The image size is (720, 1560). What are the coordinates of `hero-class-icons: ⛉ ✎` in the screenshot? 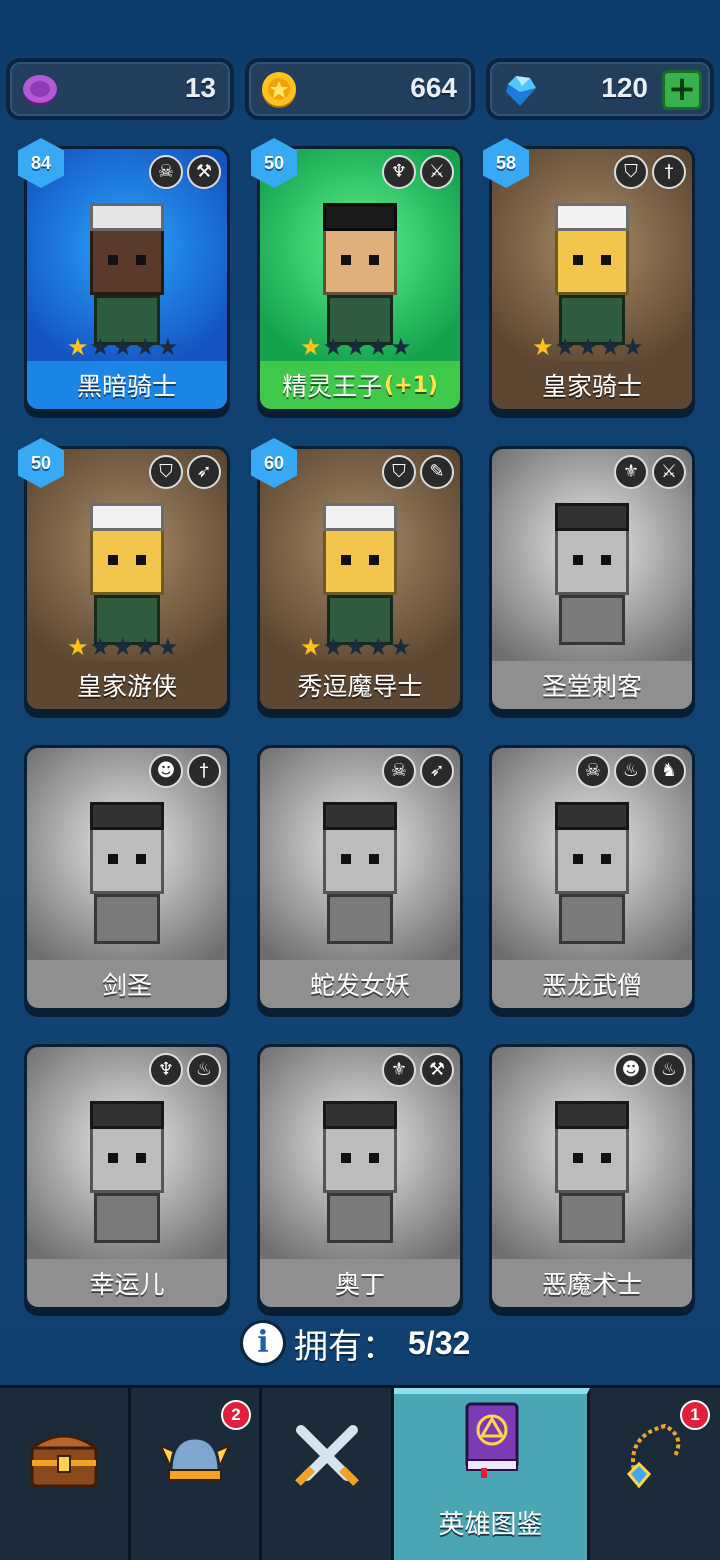 It's located at (418, 472).